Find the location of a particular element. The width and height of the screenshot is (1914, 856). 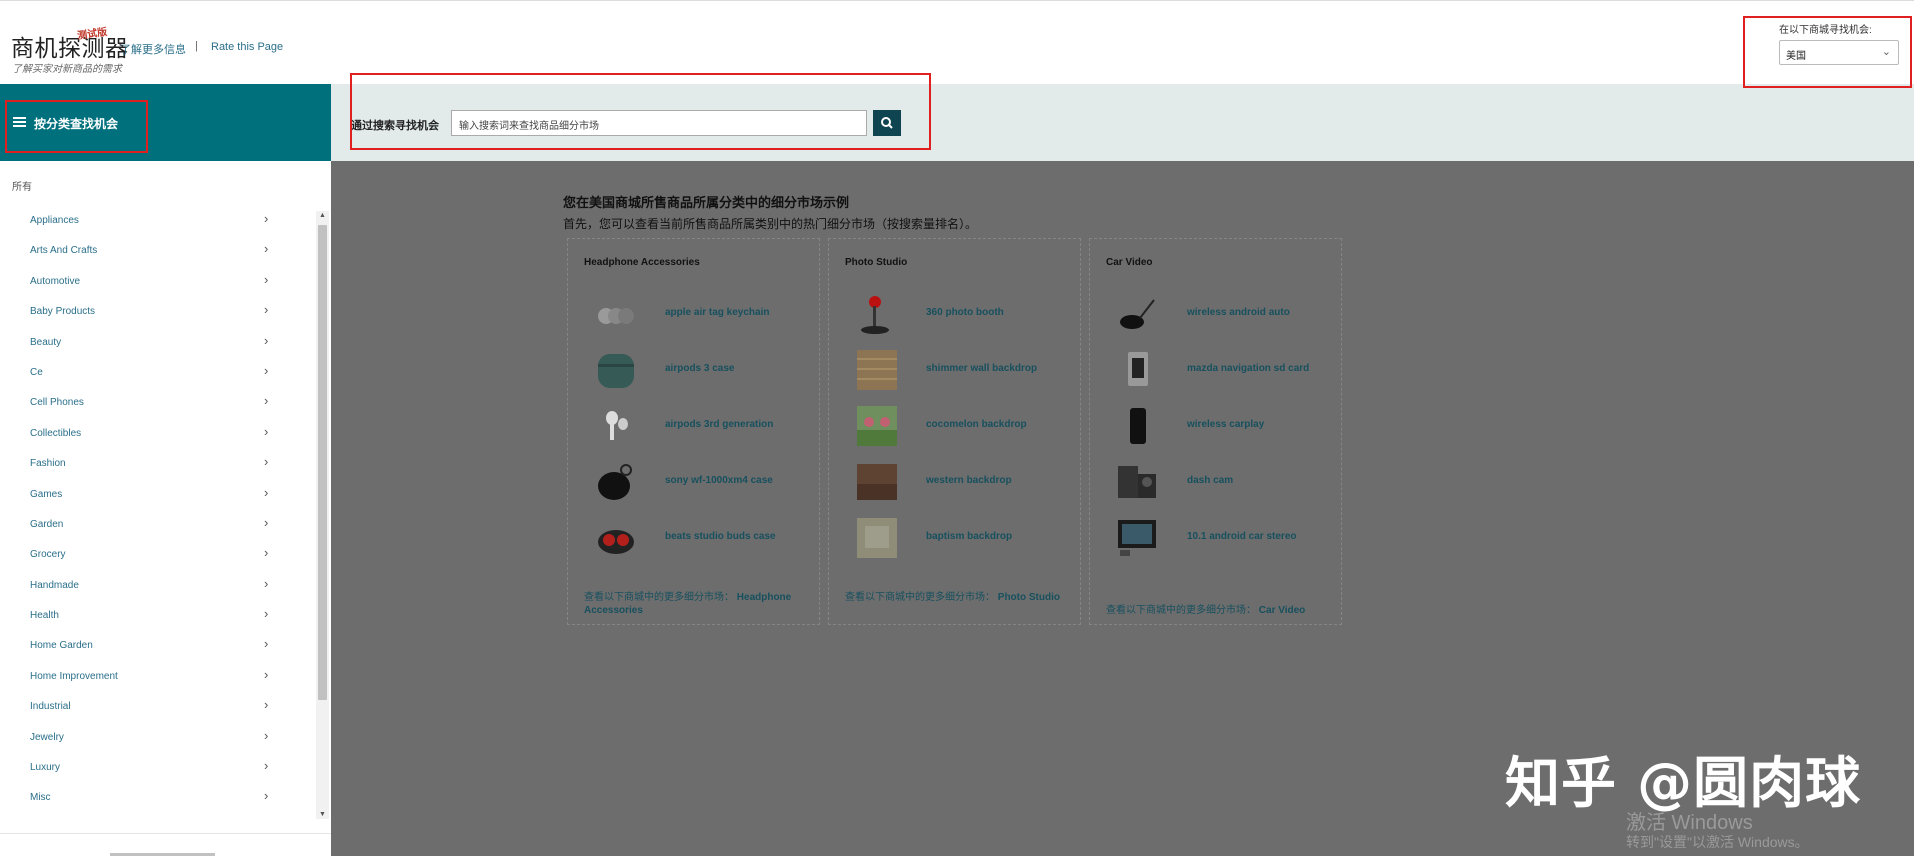

niche-link: dash cam is located at coordinates (1210, 480).